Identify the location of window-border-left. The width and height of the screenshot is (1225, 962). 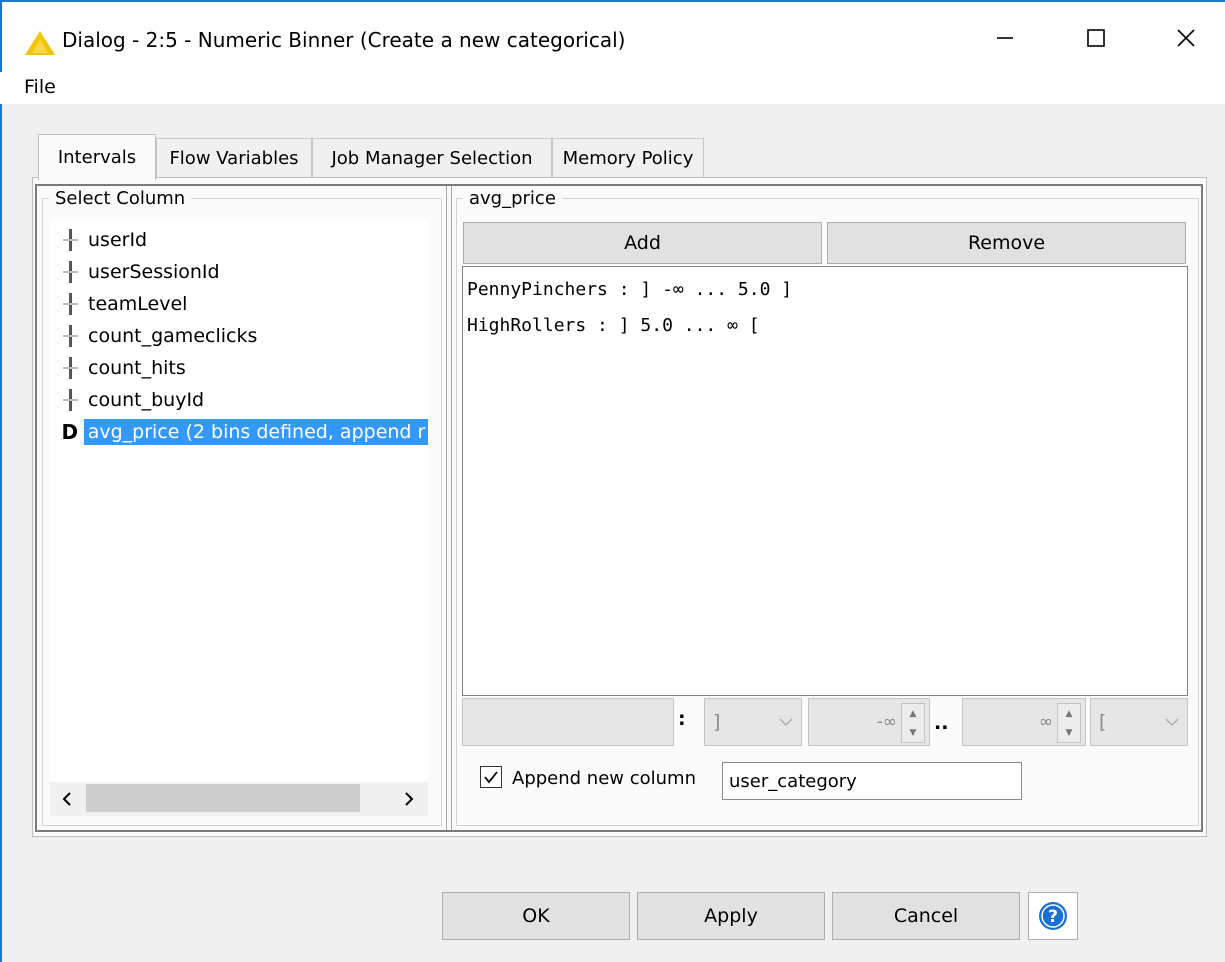
(1, 481).